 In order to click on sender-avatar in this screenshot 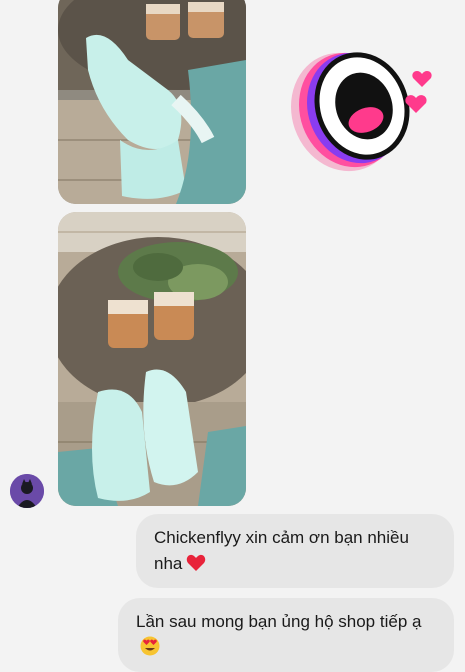, I will do `click(27, 491)`.